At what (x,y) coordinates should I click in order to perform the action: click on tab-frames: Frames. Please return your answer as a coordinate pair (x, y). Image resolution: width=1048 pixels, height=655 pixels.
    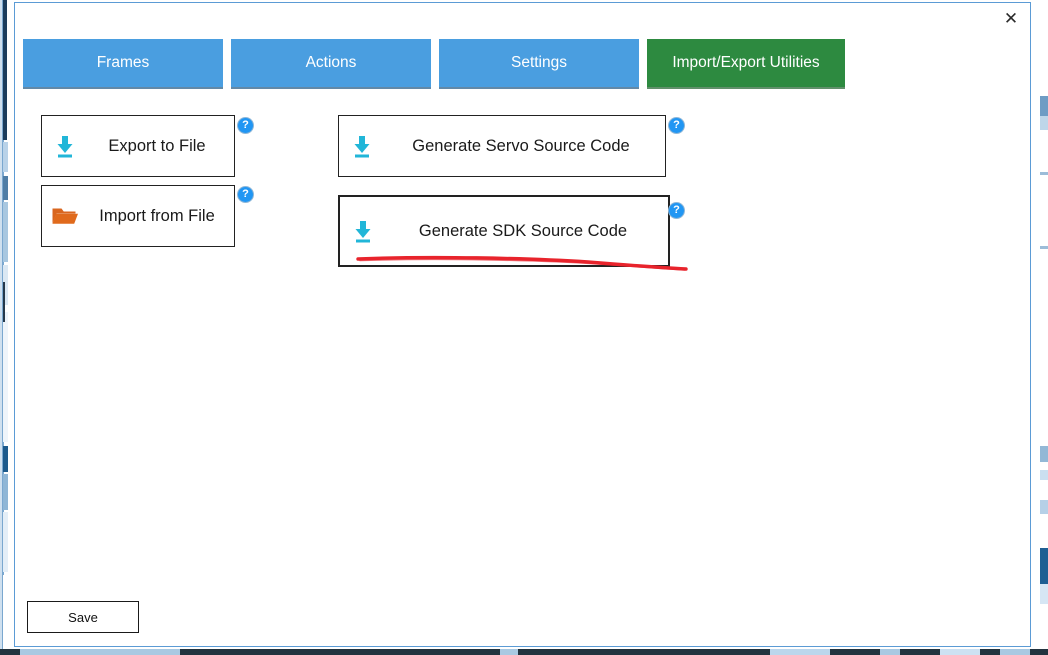
    Looking at the image, I should click on (123, 64).